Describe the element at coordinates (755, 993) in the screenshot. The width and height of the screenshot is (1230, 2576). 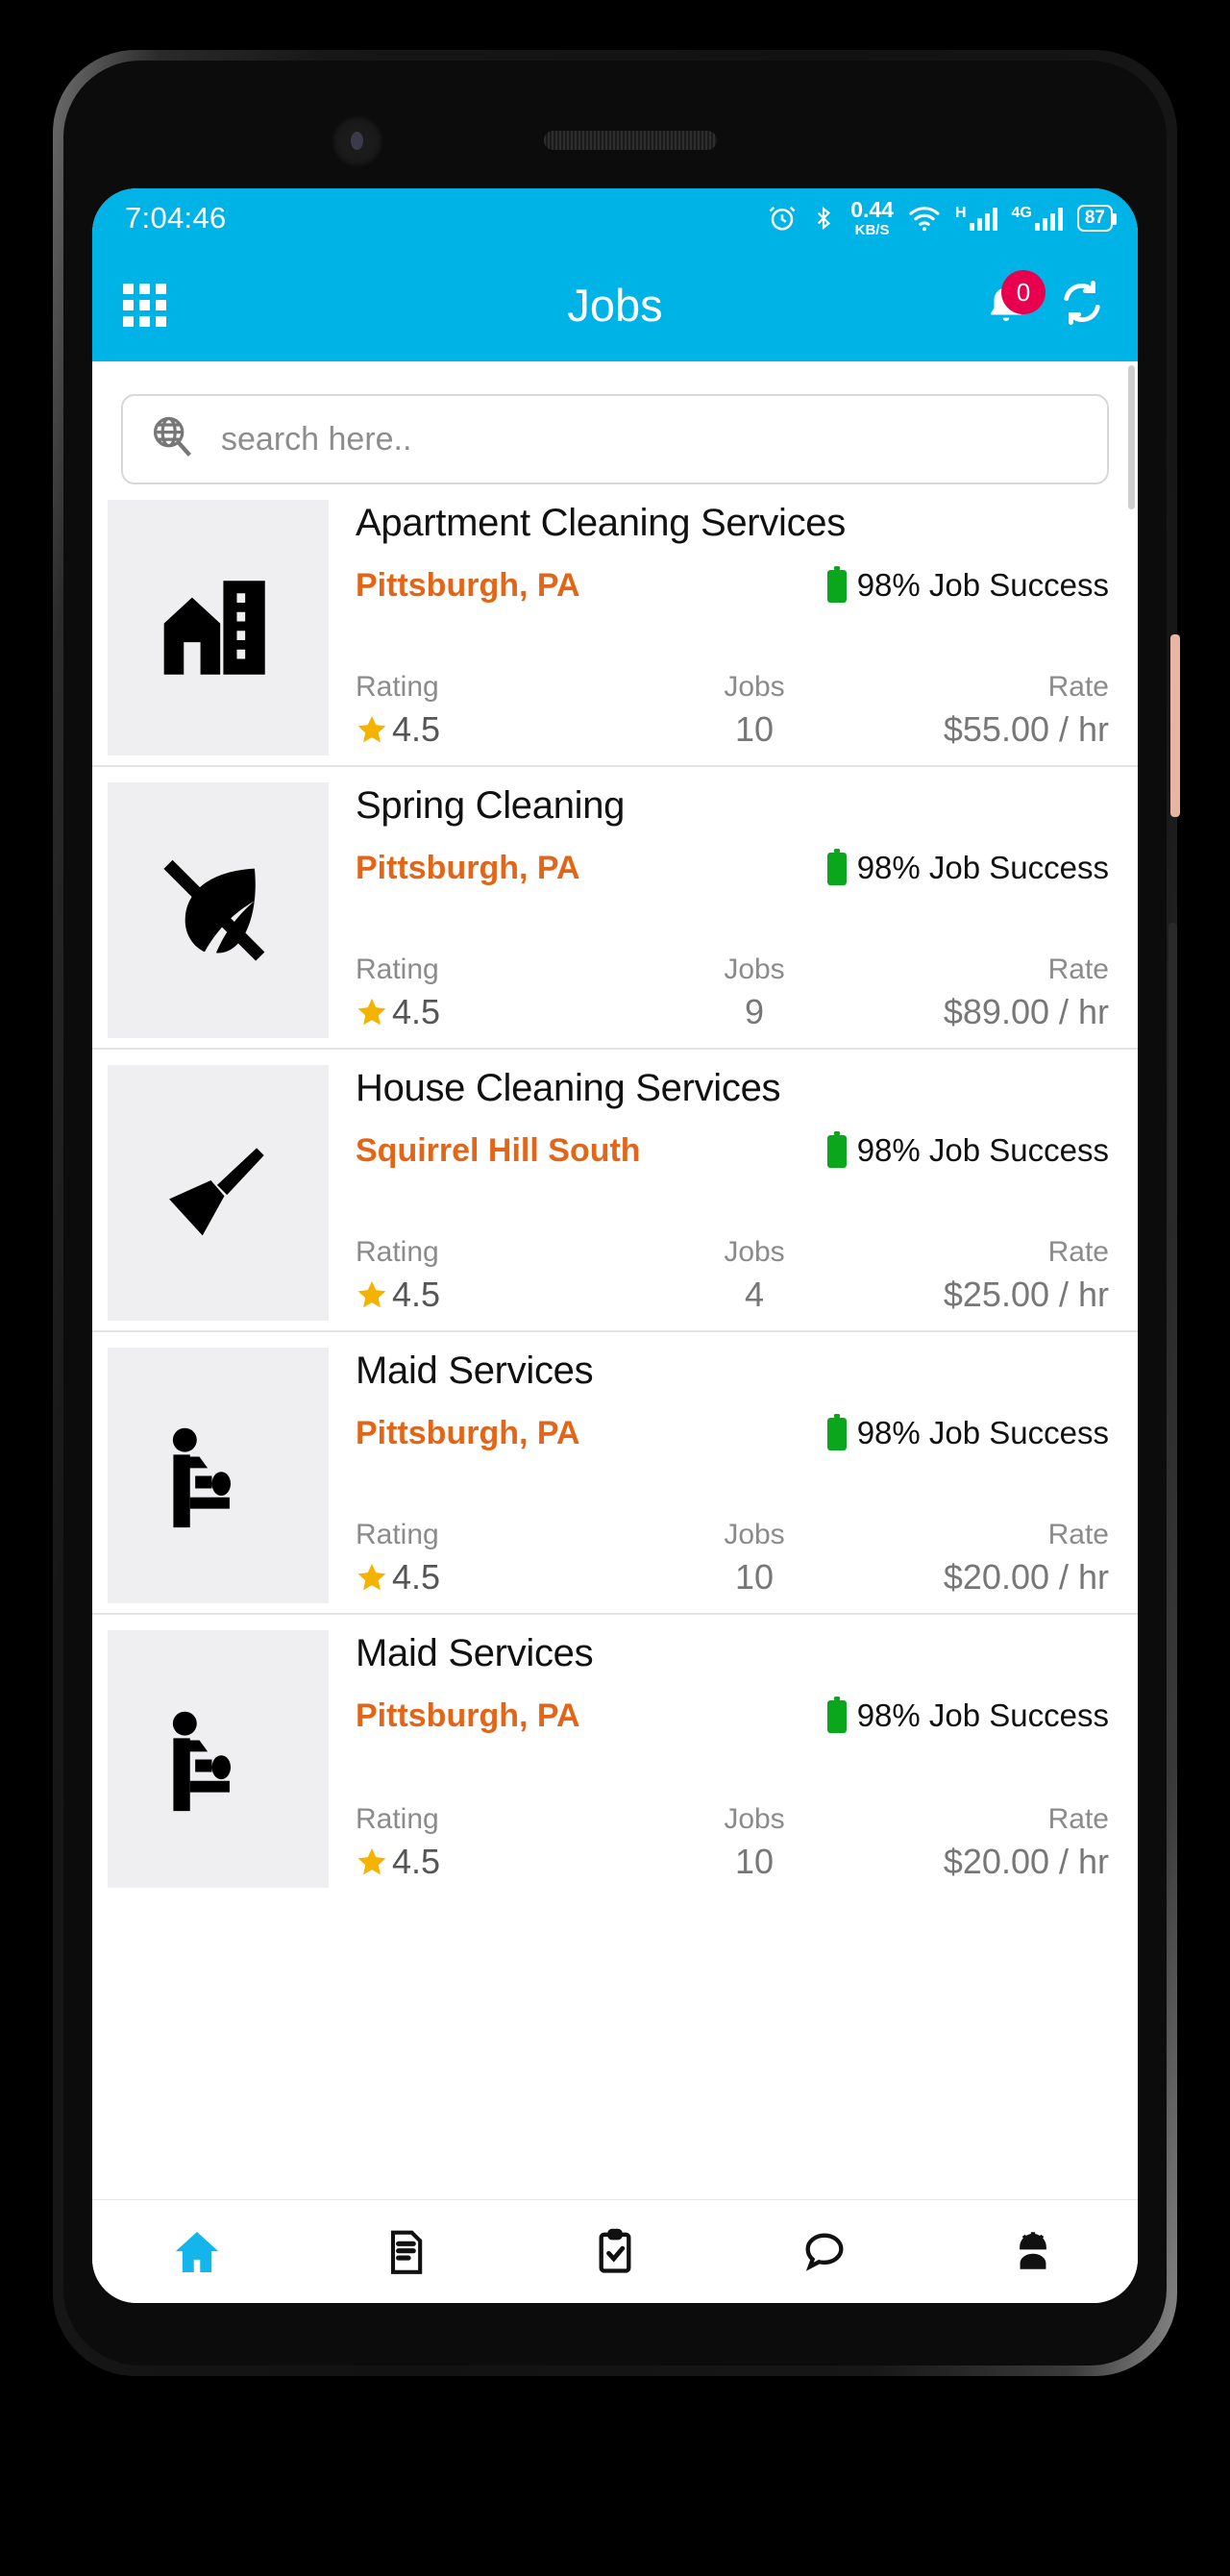
I see `job-count: Jobs 9` at that location.